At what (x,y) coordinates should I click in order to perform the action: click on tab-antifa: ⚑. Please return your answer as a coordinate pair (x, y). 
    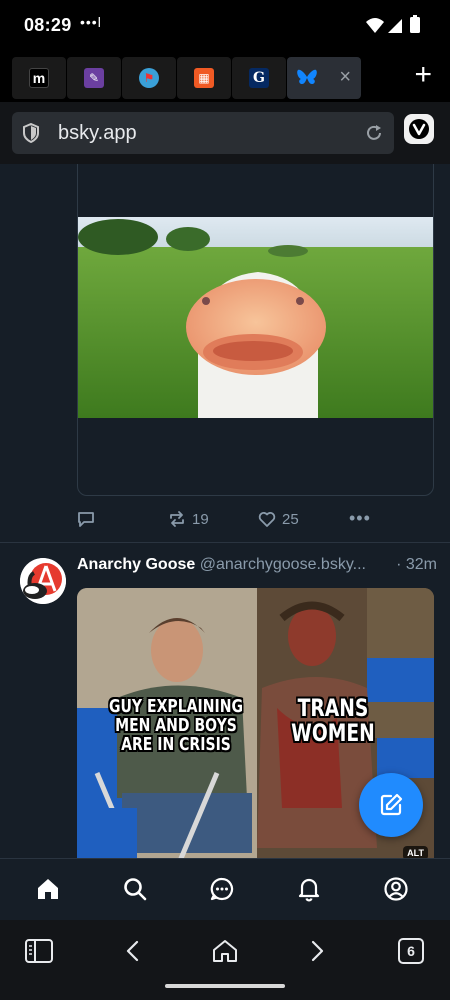
    Looking at the image, I should click on (149, 78).